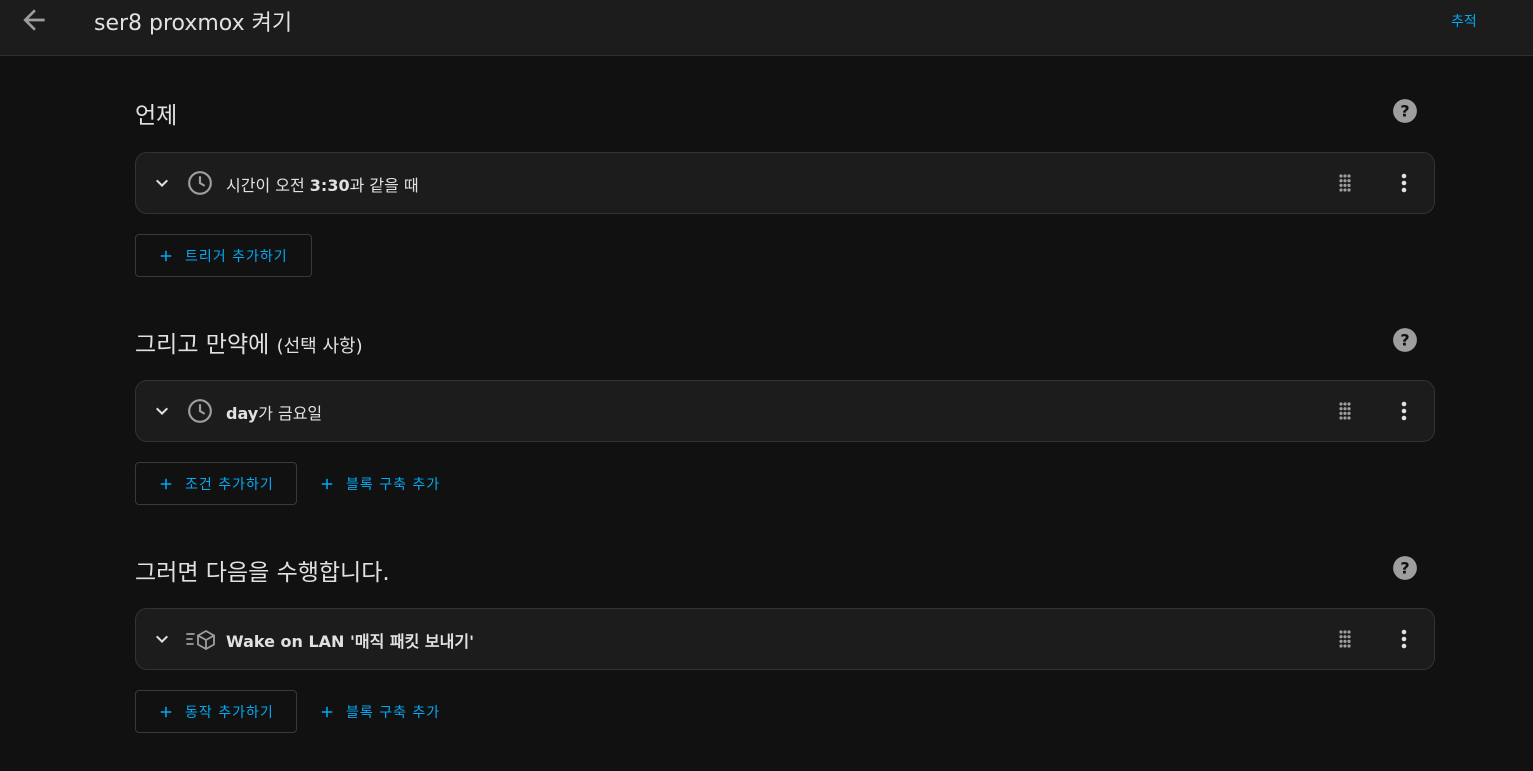  I want to click on add-trigger-button: 트리거 추가하기, so click(223, 255).